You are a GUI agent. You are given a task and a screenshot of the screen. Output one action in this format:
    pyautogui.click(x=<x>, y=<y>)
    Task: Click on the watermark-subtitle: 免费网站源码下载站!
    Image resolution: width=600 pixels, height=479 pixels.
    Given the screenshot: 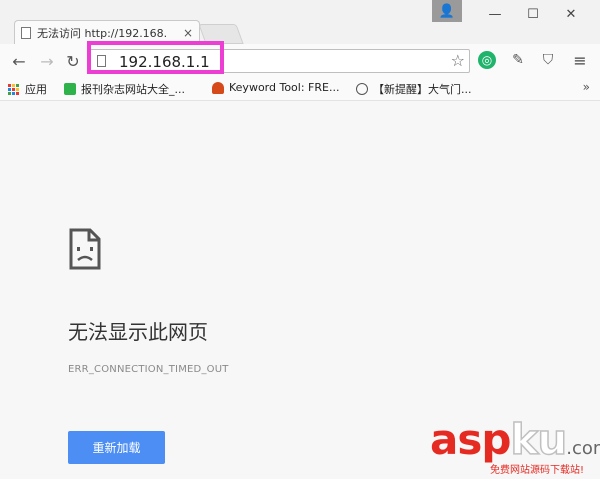 What is the action you would take?
    pyautogui.click(x=537, y=470)
    